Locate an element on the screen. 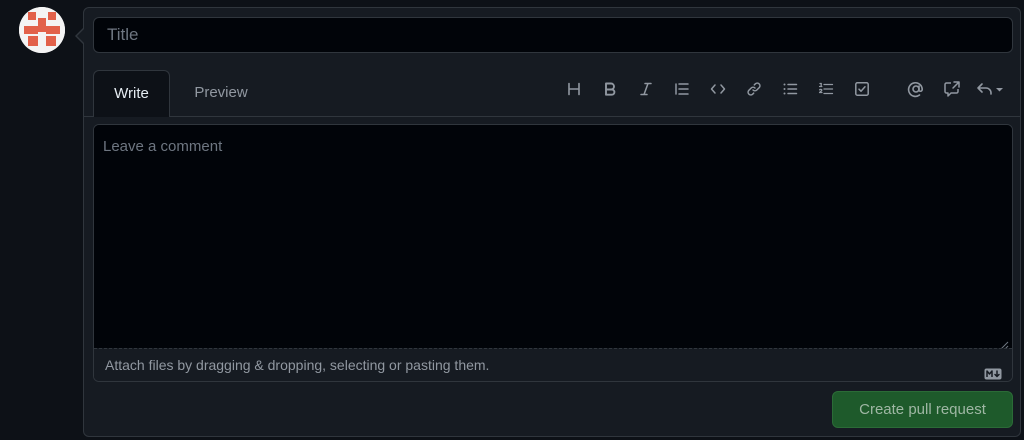 The image size is (1024, 440). markdown-toolbar is located at coordinates (783, 89).